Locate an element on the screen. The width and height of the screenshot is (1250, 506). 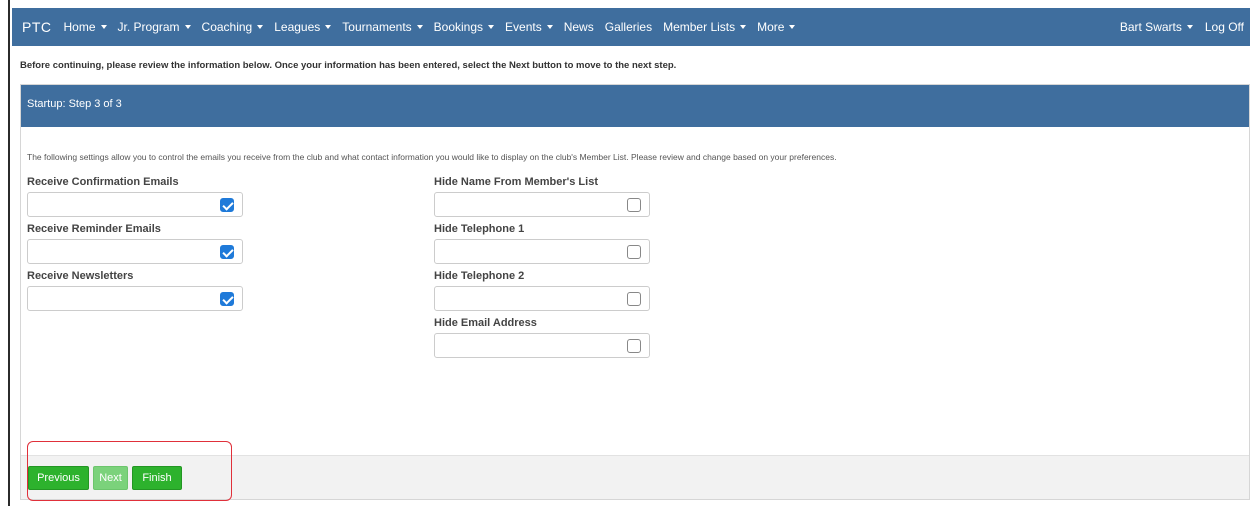
nav-item-jr-program: Jr. Program is located at coordinates (154, 27).